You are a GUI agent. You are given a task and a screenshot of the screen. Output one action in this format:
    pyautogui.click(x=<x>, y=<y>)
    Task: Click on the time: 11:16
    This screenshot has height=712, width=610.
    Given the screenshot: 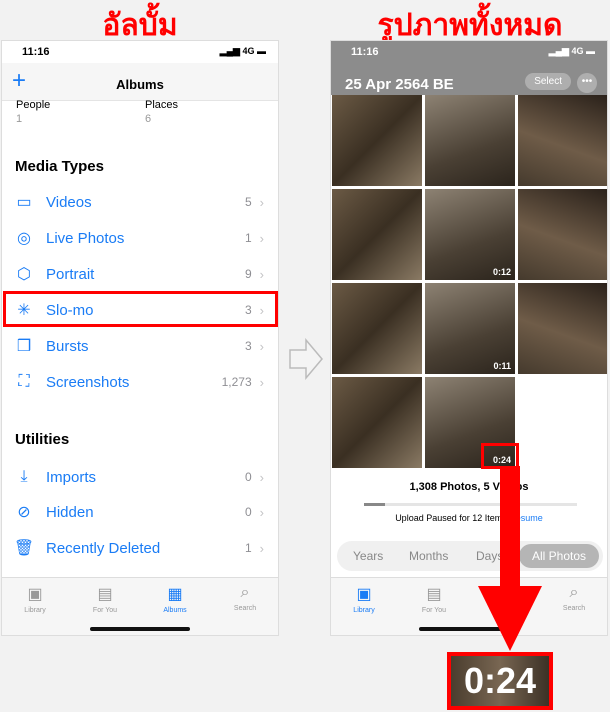 What is the action you would take?
    pyautogui.click(x=36, y=52)
    